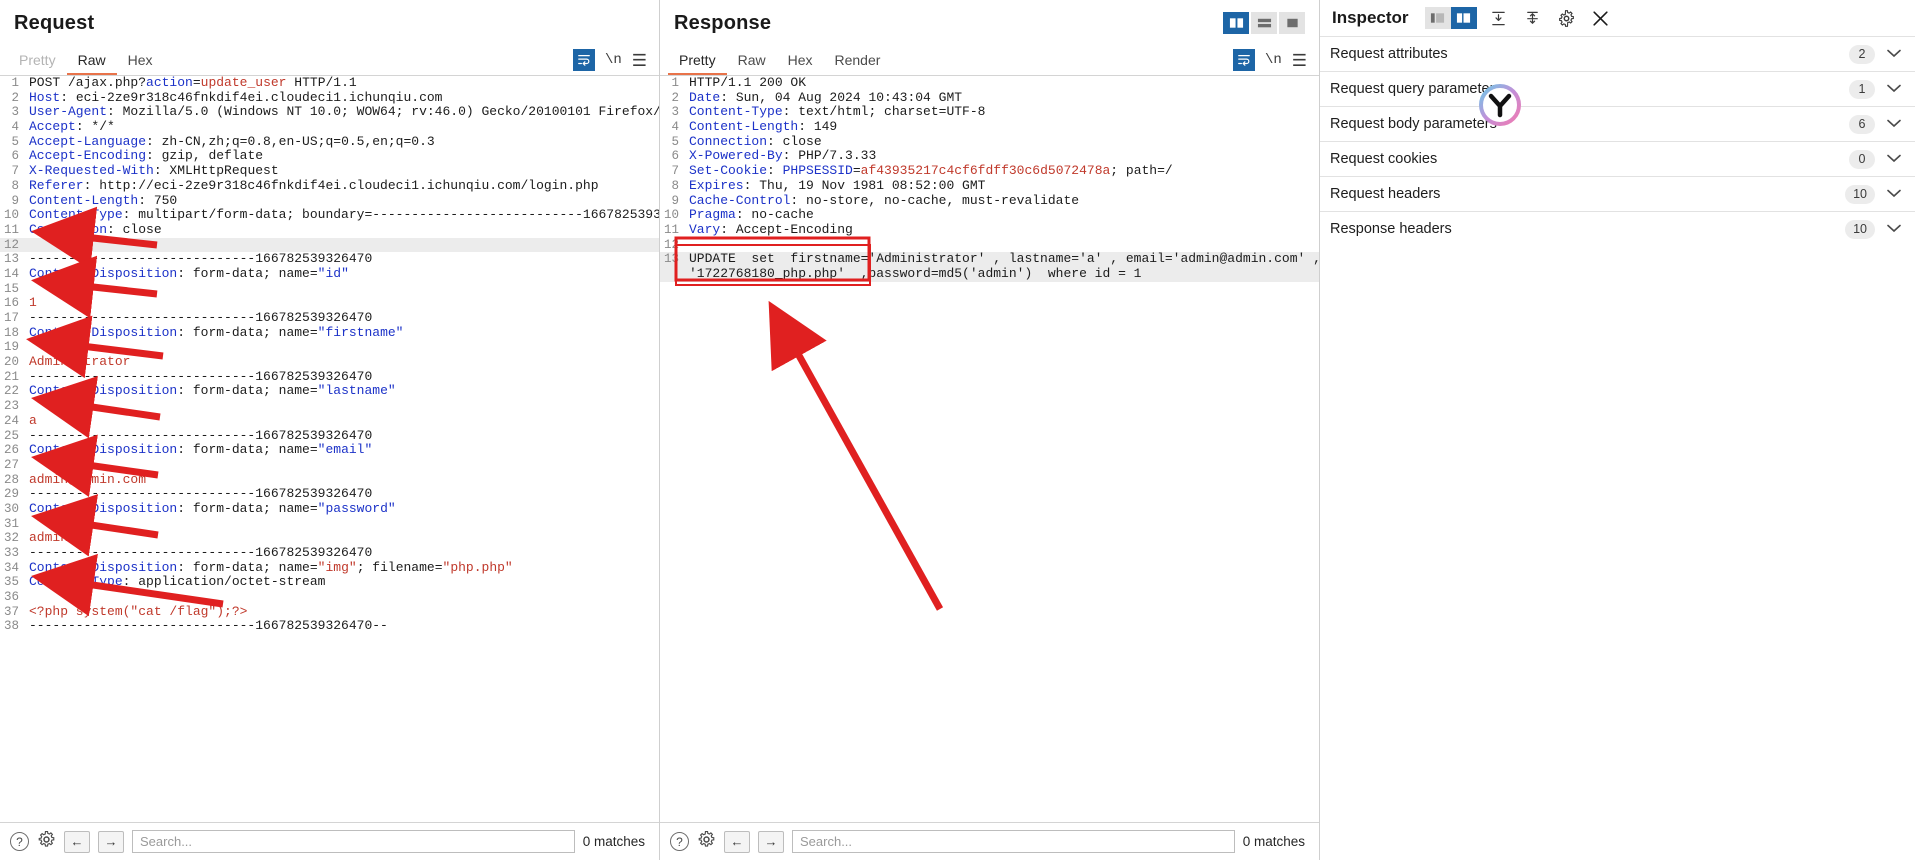 The width and height of the screenshot is (1915, 860). What do you see at coordinates (177, 582) in the screenshot?
I see `line-content: Content-Type: application/octet-stream` at bounding box center [177, 582].